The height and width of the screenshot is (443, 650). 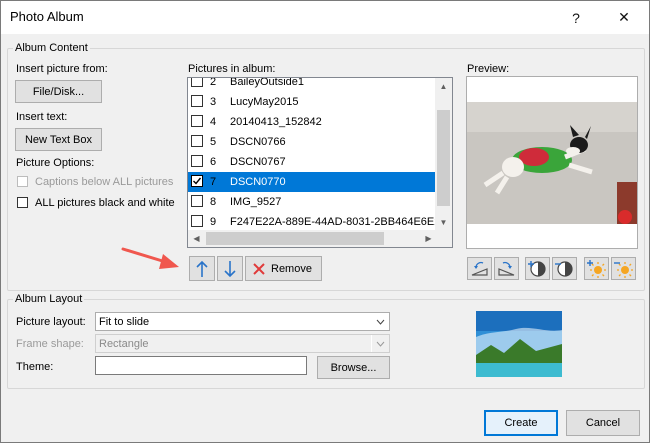 What do you see at coordinates (291, 268) in the screenshot?
I see `remove-label: Remove` at bounding box center [291, 268].